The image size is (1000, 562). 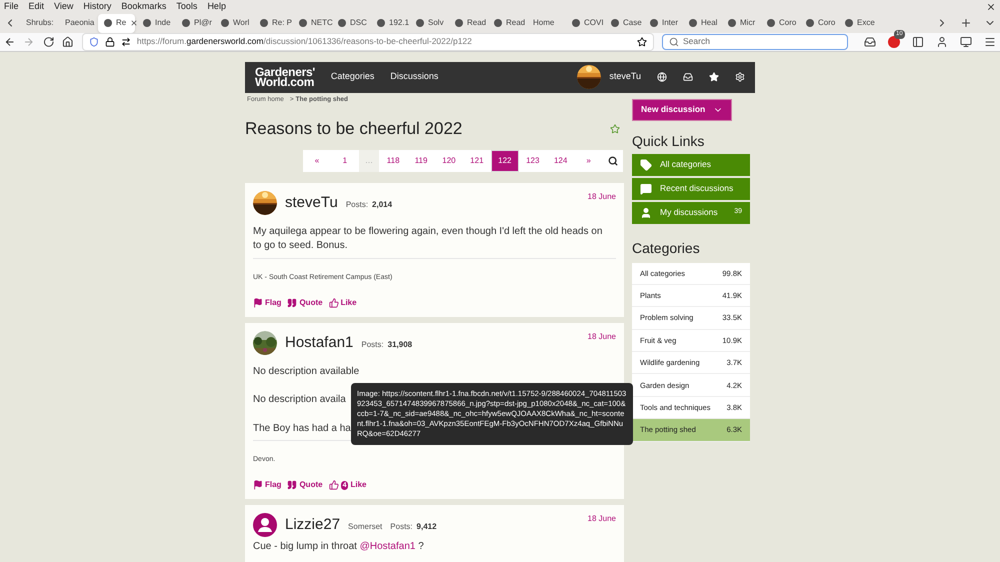 I want to click on browser-tab: 192.1, so click(x=389, y=23).